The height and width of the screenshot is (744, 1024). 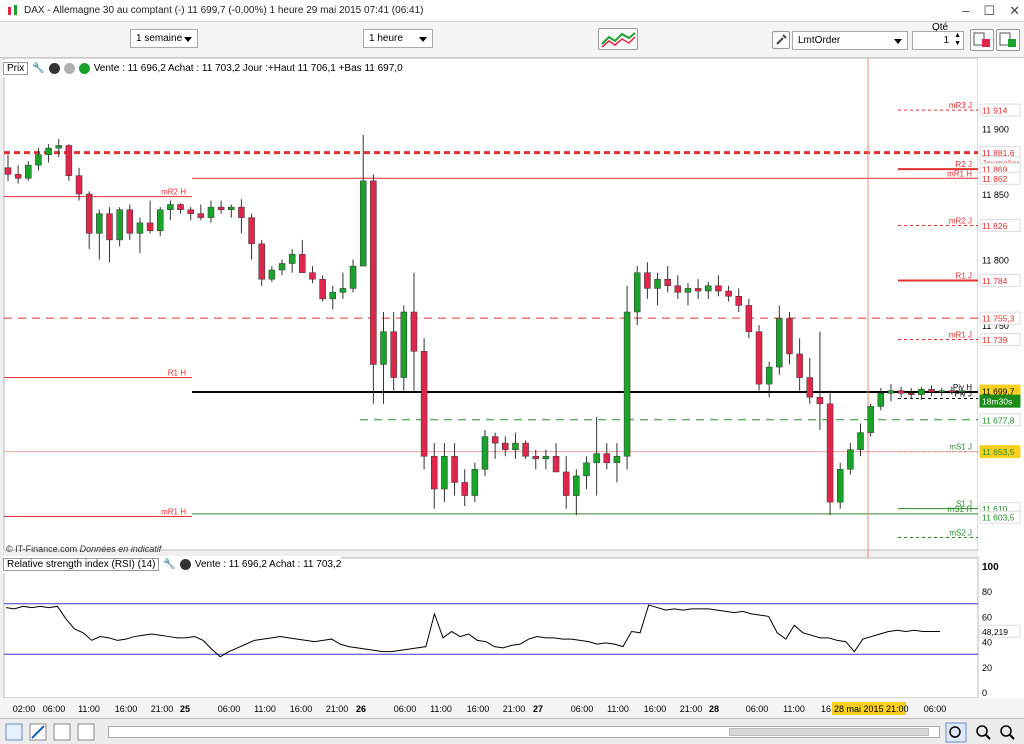 What do you see at coordinates (1008, 40) in the screenshot?
I see `sell-order-button` at bounding box center [1008, 40].